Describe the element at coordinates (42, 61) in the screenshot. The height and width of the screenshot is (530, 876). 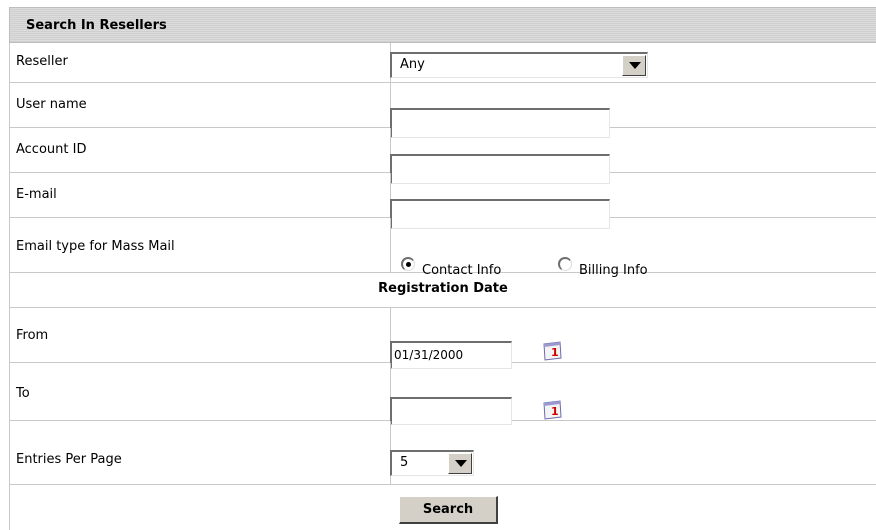
I see `reseller-label: Reseller` at that location.